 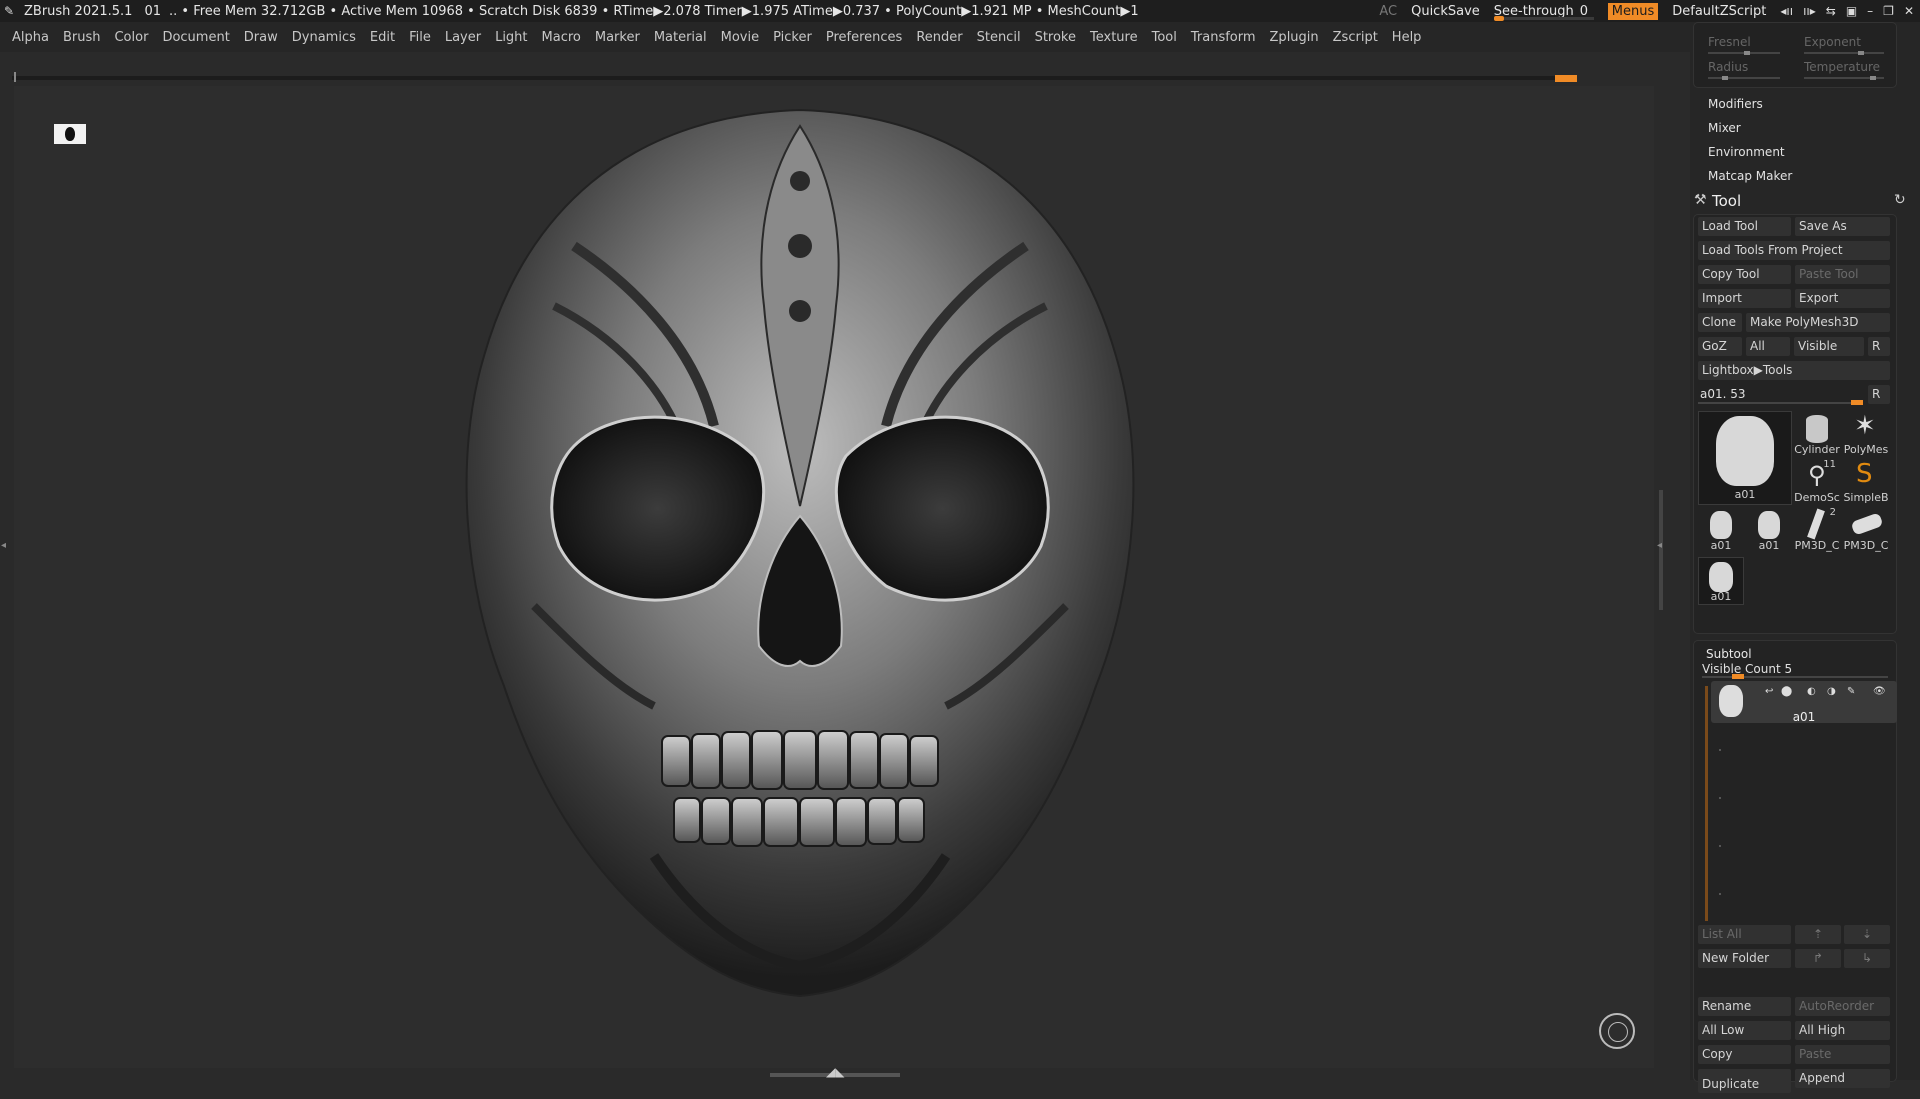 What do you see at coordinates (1817, 482) in the screenshot?
I see `tool-thumb-demosoldier: ⚲ 11 DemoSc` at bounding box center [1817, 482].